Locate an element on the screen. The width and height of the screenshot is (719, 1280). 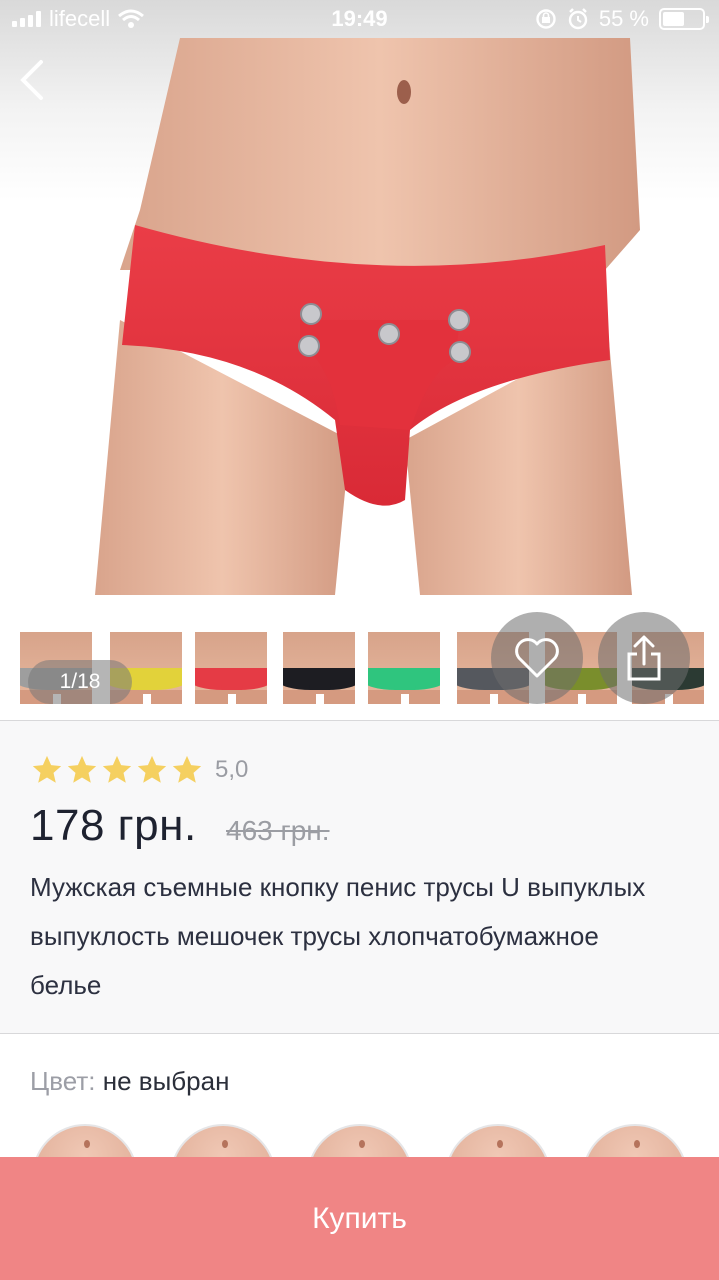
price: 178 грн. is located at coordinates (113, 825).